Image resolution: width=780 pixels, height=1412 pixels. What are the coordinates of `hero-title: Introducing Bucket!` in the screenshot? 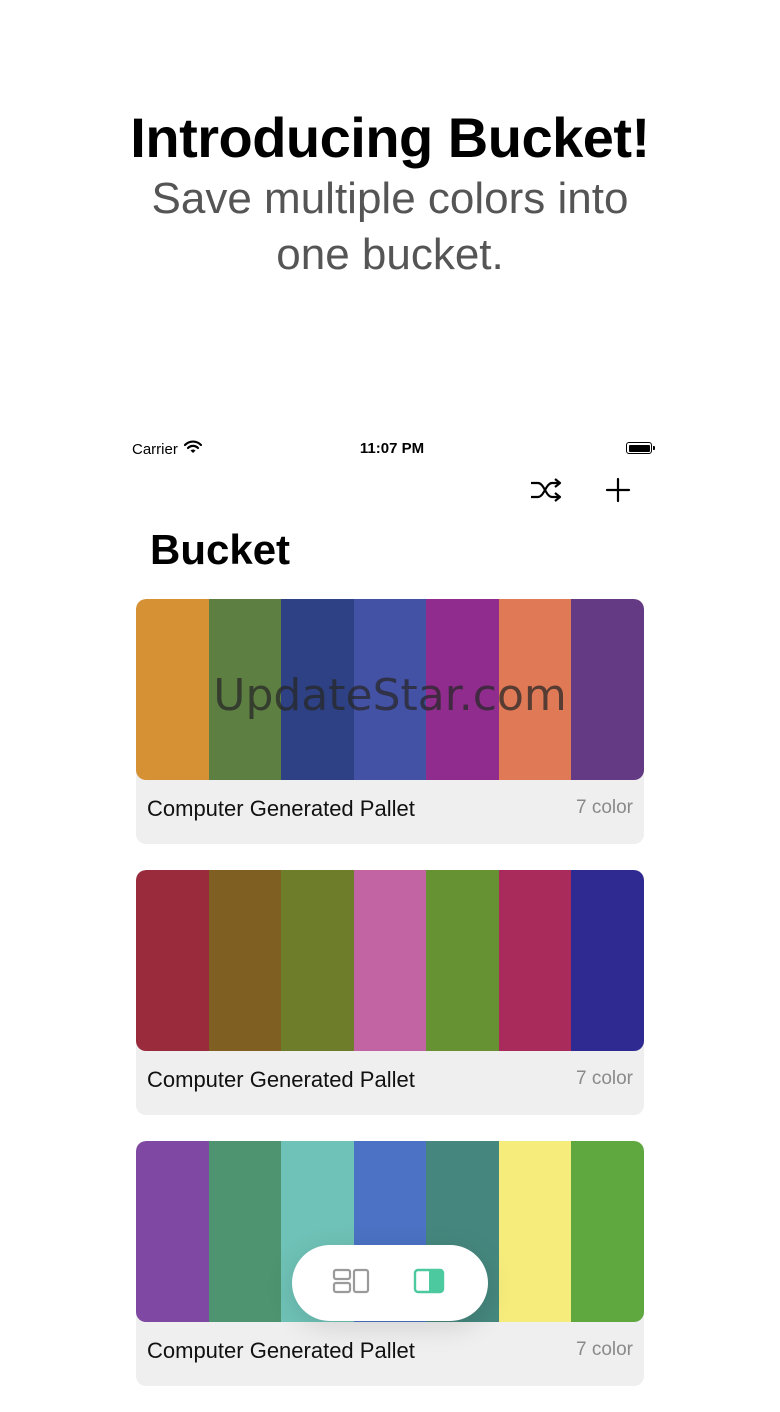 It's located at (390, 137).